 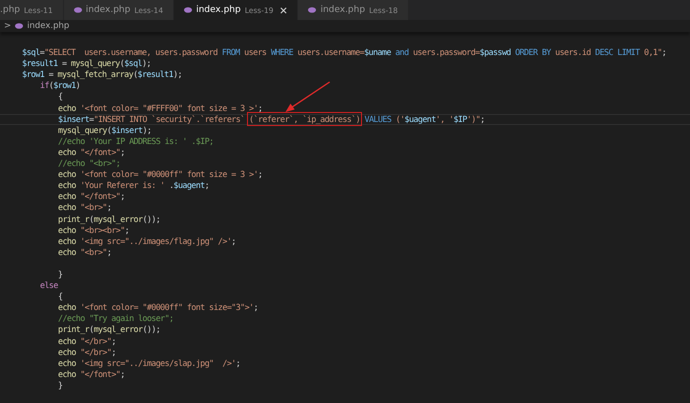 What do you see at coordinates (136, 141) in the screenshot?
I see `code-line: //echo 'Your IP ADDRESS is: ' .$IP;` at bounding box center [136, 141].